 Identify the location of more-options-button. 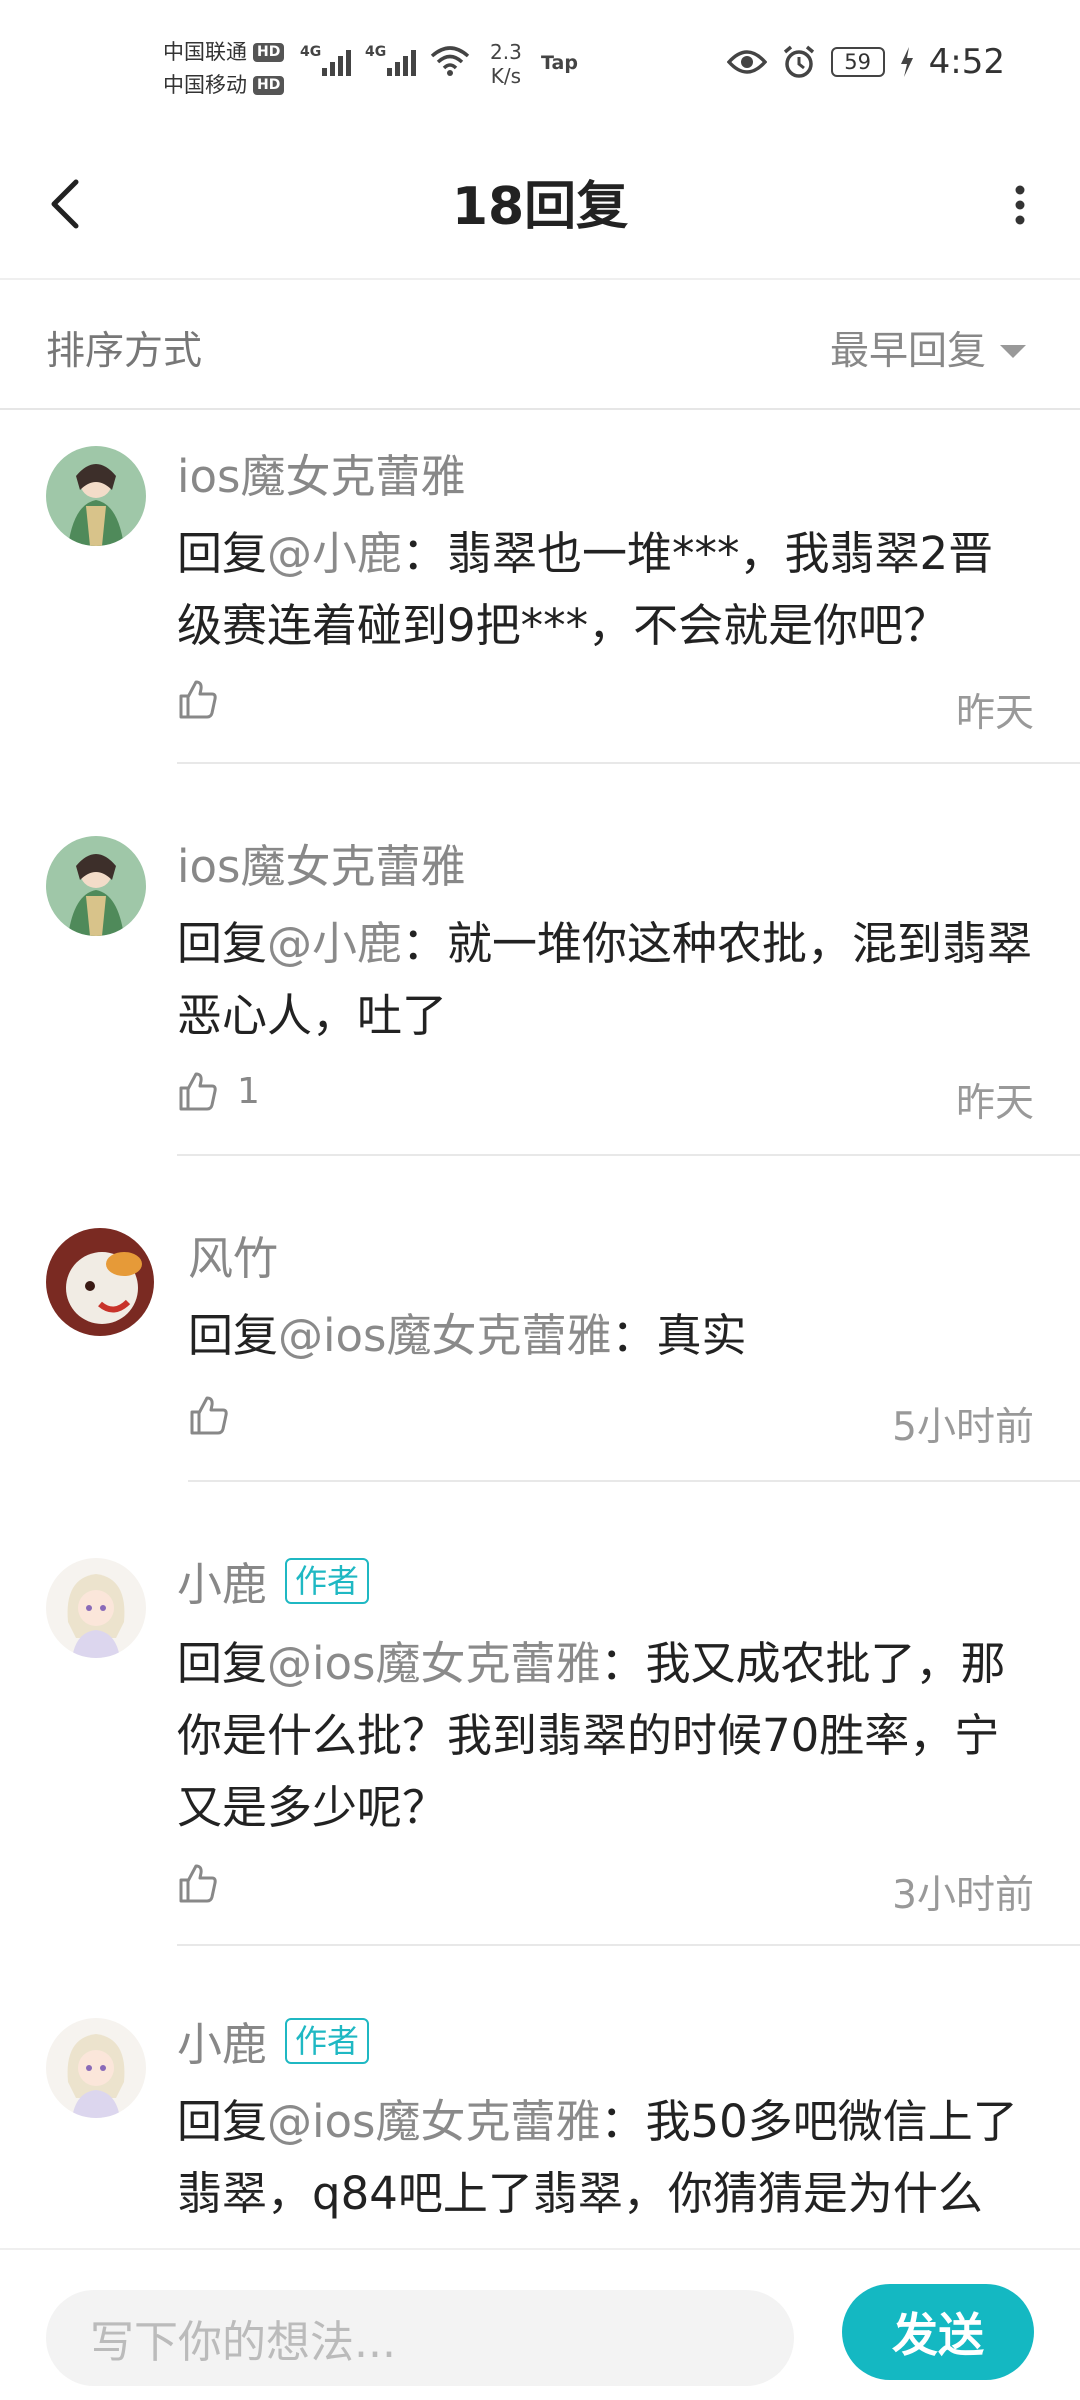
(1020, 205).